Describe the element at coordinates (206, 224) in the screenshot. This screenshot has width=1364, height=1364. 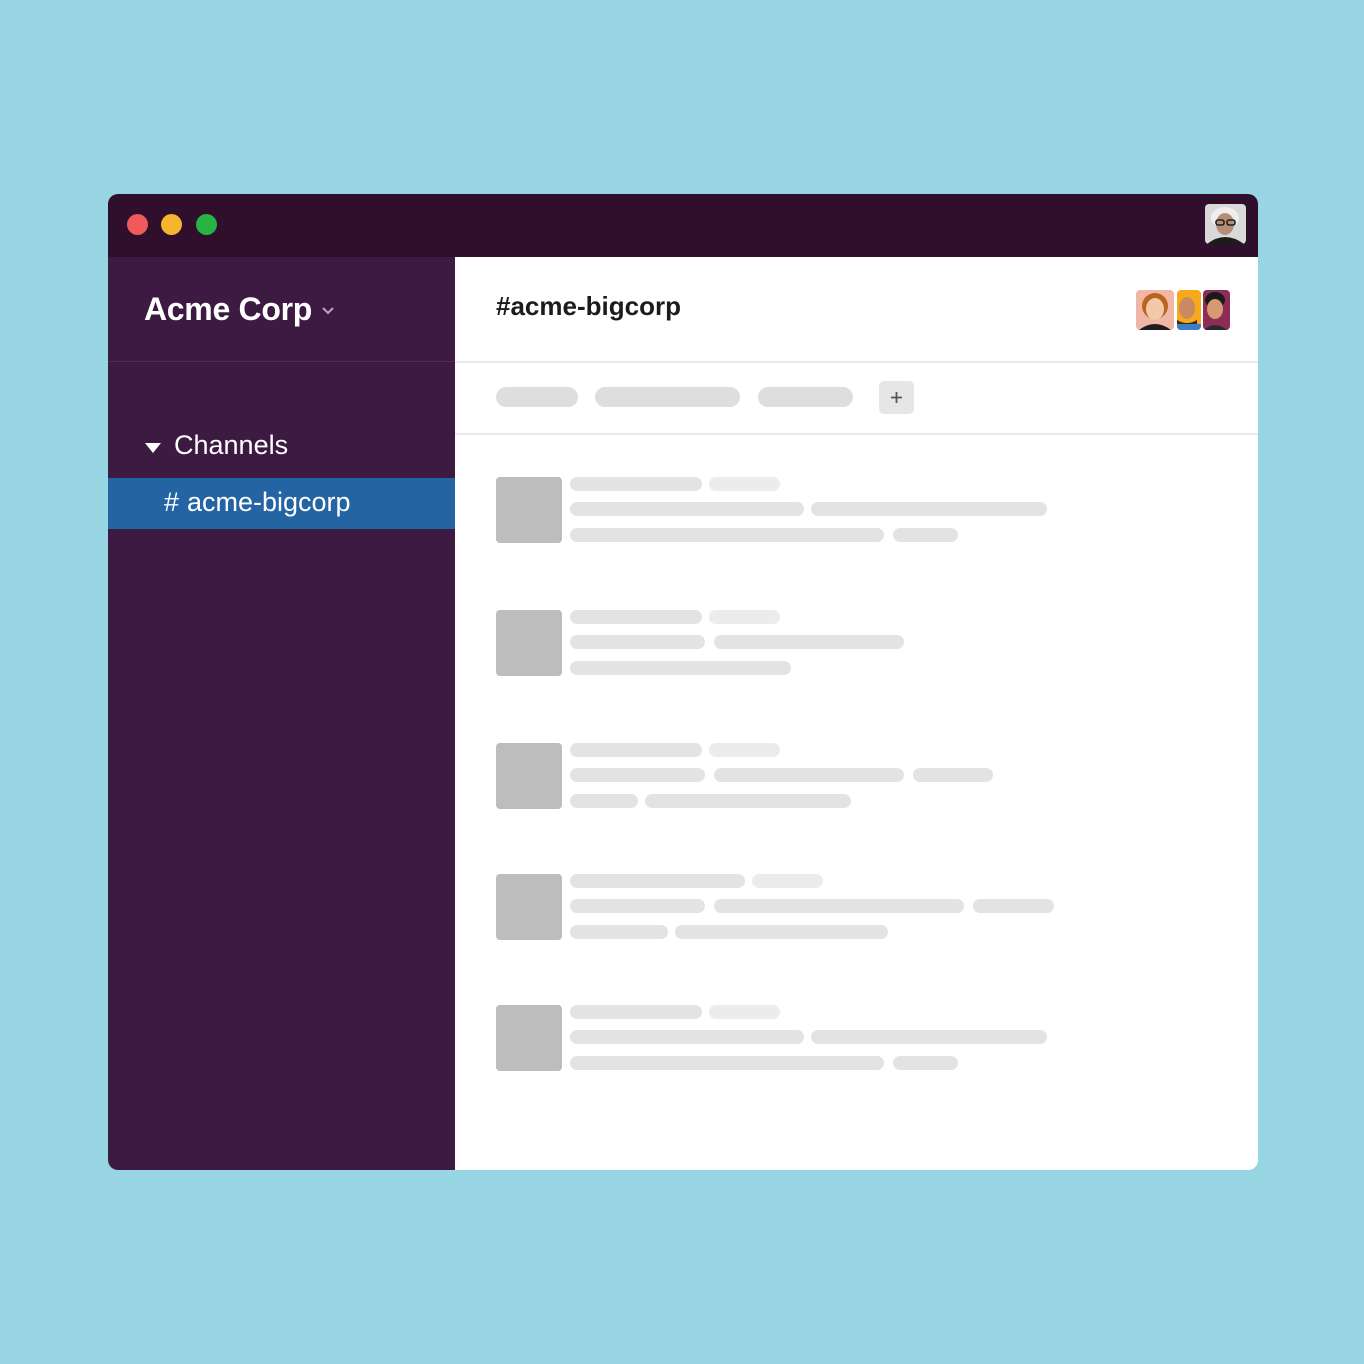
I see `maximize-window-button` at that location.